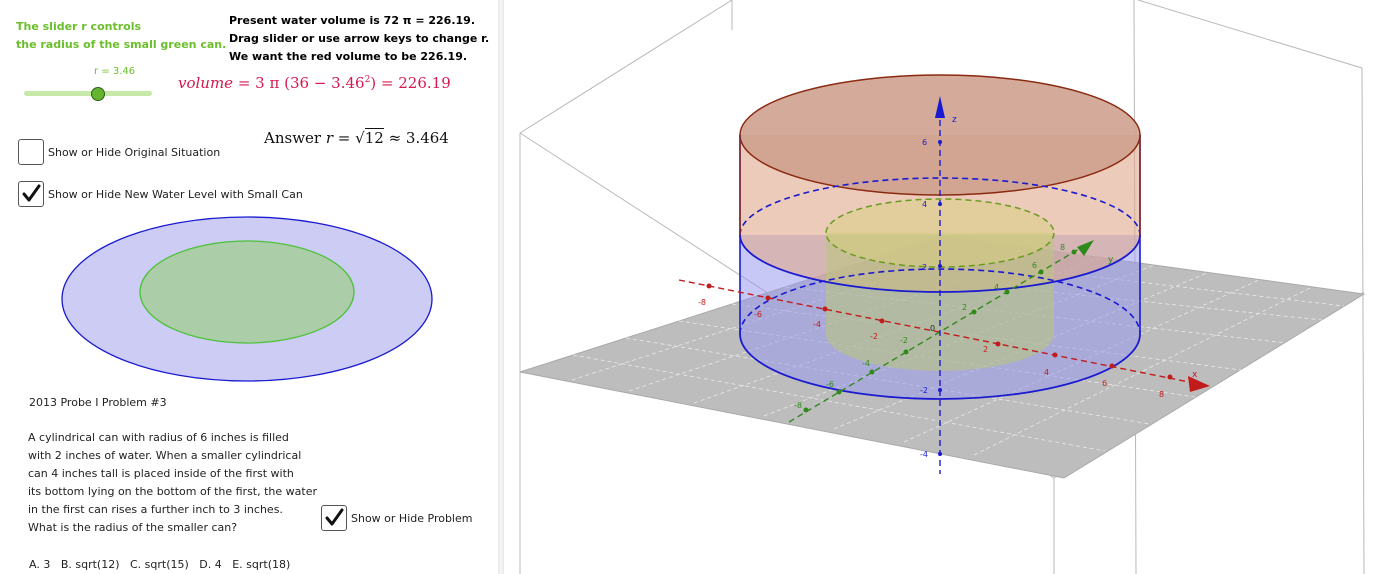  I want to click on formula-lhs: volume, so click(206, 83).